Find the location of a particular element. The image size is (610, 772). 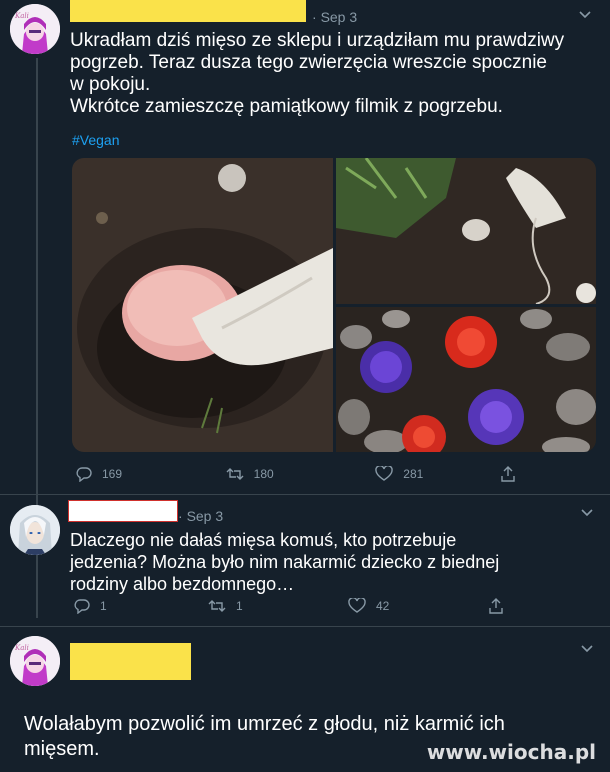

hashtag-link: #Vegan is located at coordinates (96, 140).